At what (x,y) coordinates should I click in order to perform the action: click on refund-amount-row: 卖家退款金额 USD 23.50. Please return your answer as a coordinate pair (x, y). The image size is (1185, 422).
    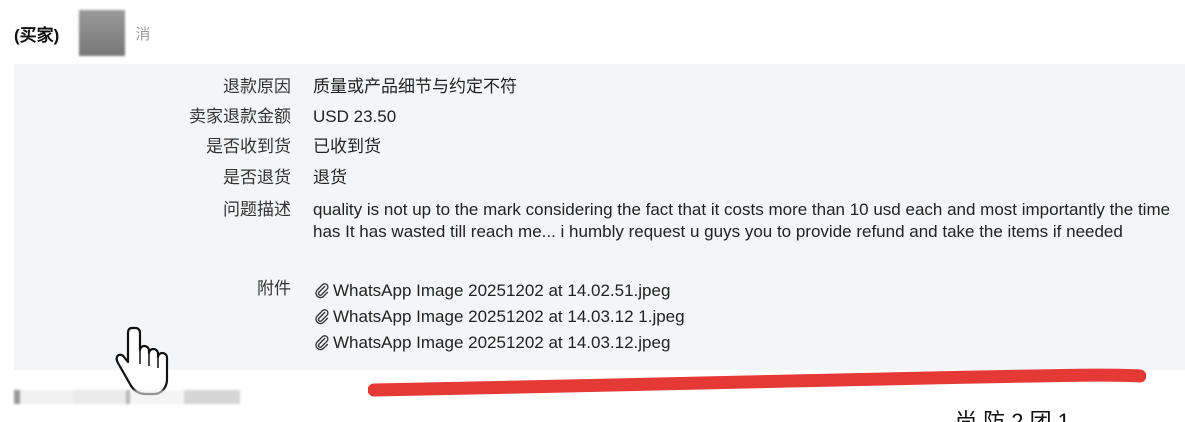
    Looking at the image, I should click on (593, 117).